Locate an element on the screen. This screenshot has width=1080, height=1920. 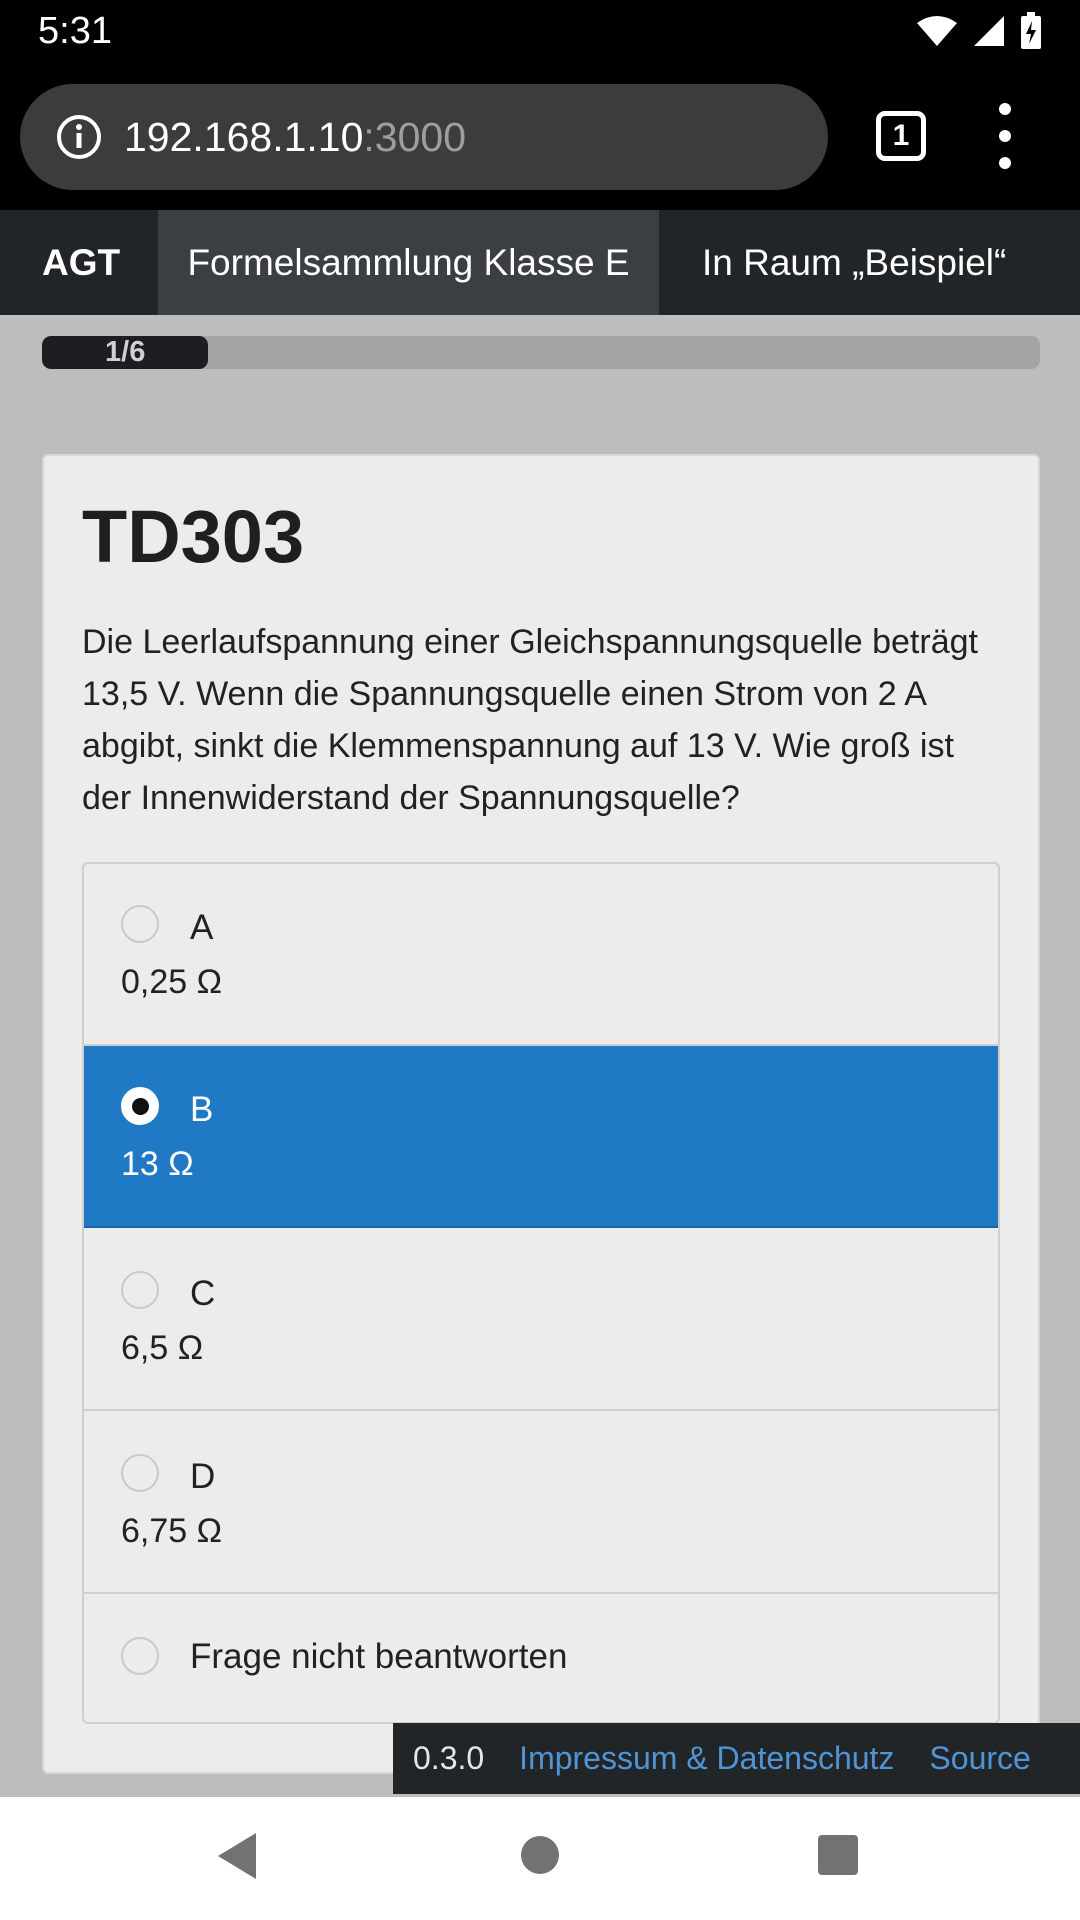
option-skip: Frage nicht beantworten is located at coordinates (541, 1657).